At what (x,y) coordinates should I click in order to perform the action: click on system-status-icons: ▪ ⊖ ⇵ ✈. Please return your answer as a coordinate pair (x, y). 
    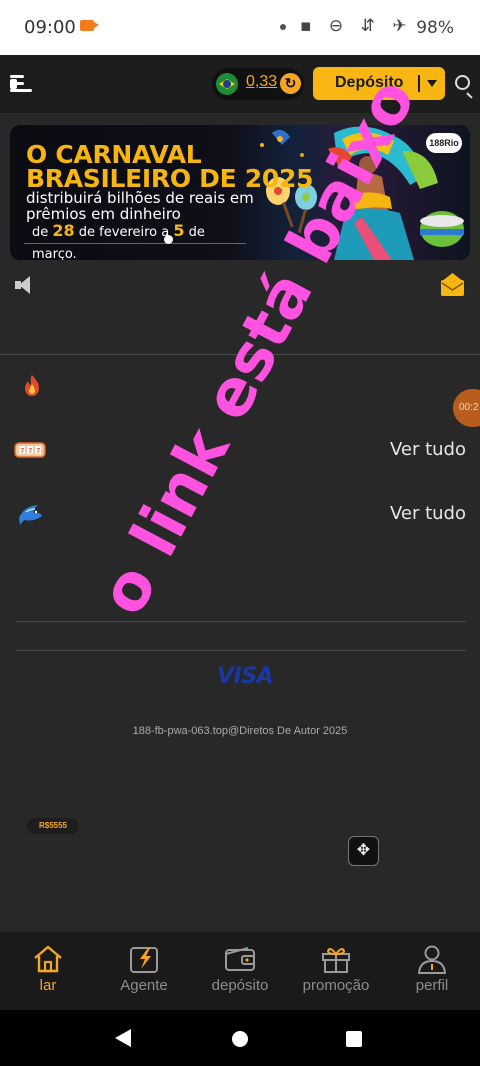
    Looking at the image, I should click on (356, 26).